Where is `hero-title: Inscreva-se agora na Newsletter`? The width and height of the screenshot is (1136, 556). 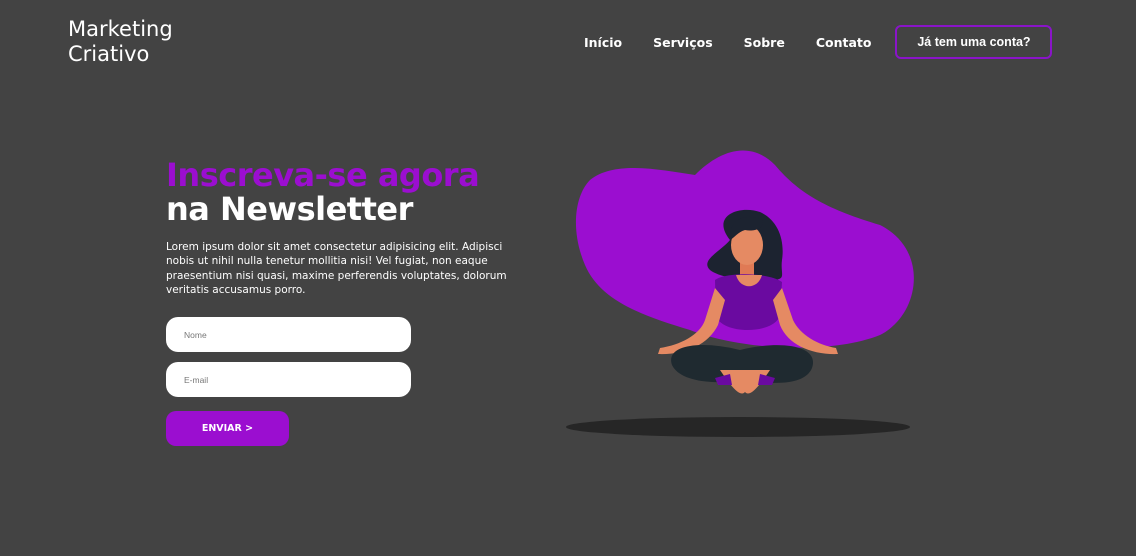
hero-title: Inscreva-se agora na Newsletter is located at coordinates (323, 192).